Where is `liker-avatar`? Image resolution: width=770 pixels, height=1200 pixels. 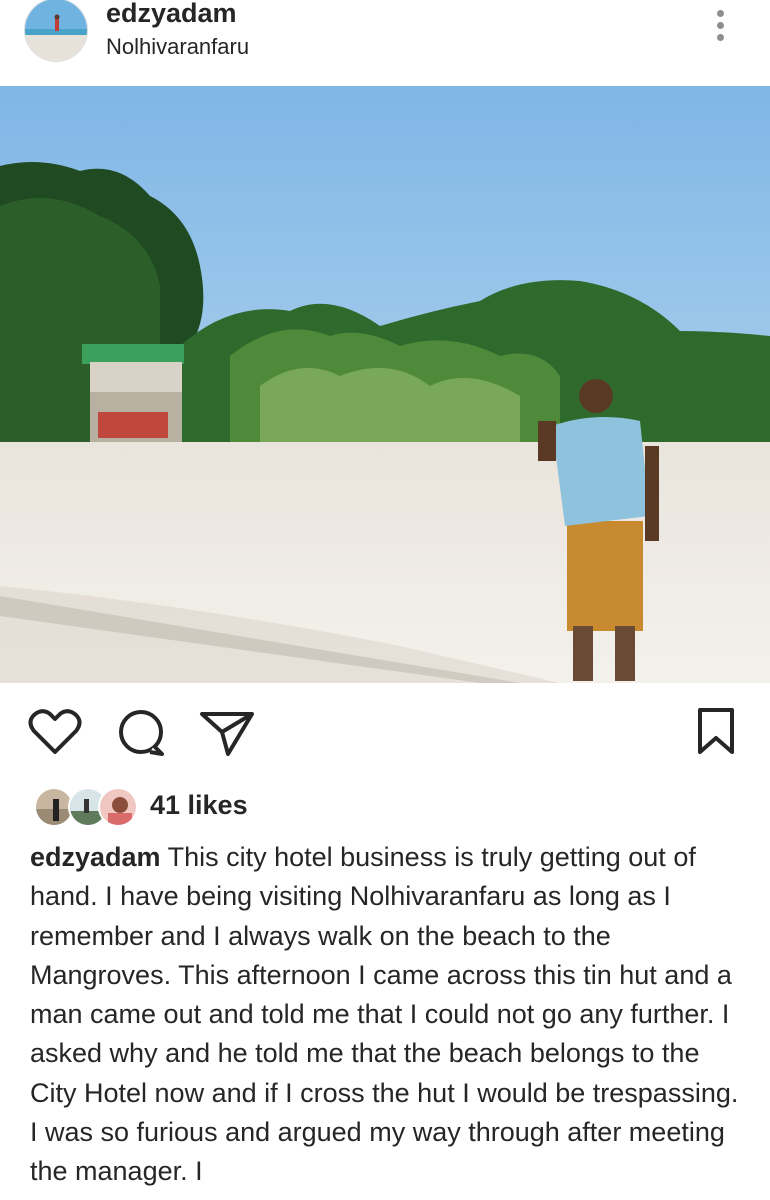 liker-avatar is located at coordinates (118, 807).